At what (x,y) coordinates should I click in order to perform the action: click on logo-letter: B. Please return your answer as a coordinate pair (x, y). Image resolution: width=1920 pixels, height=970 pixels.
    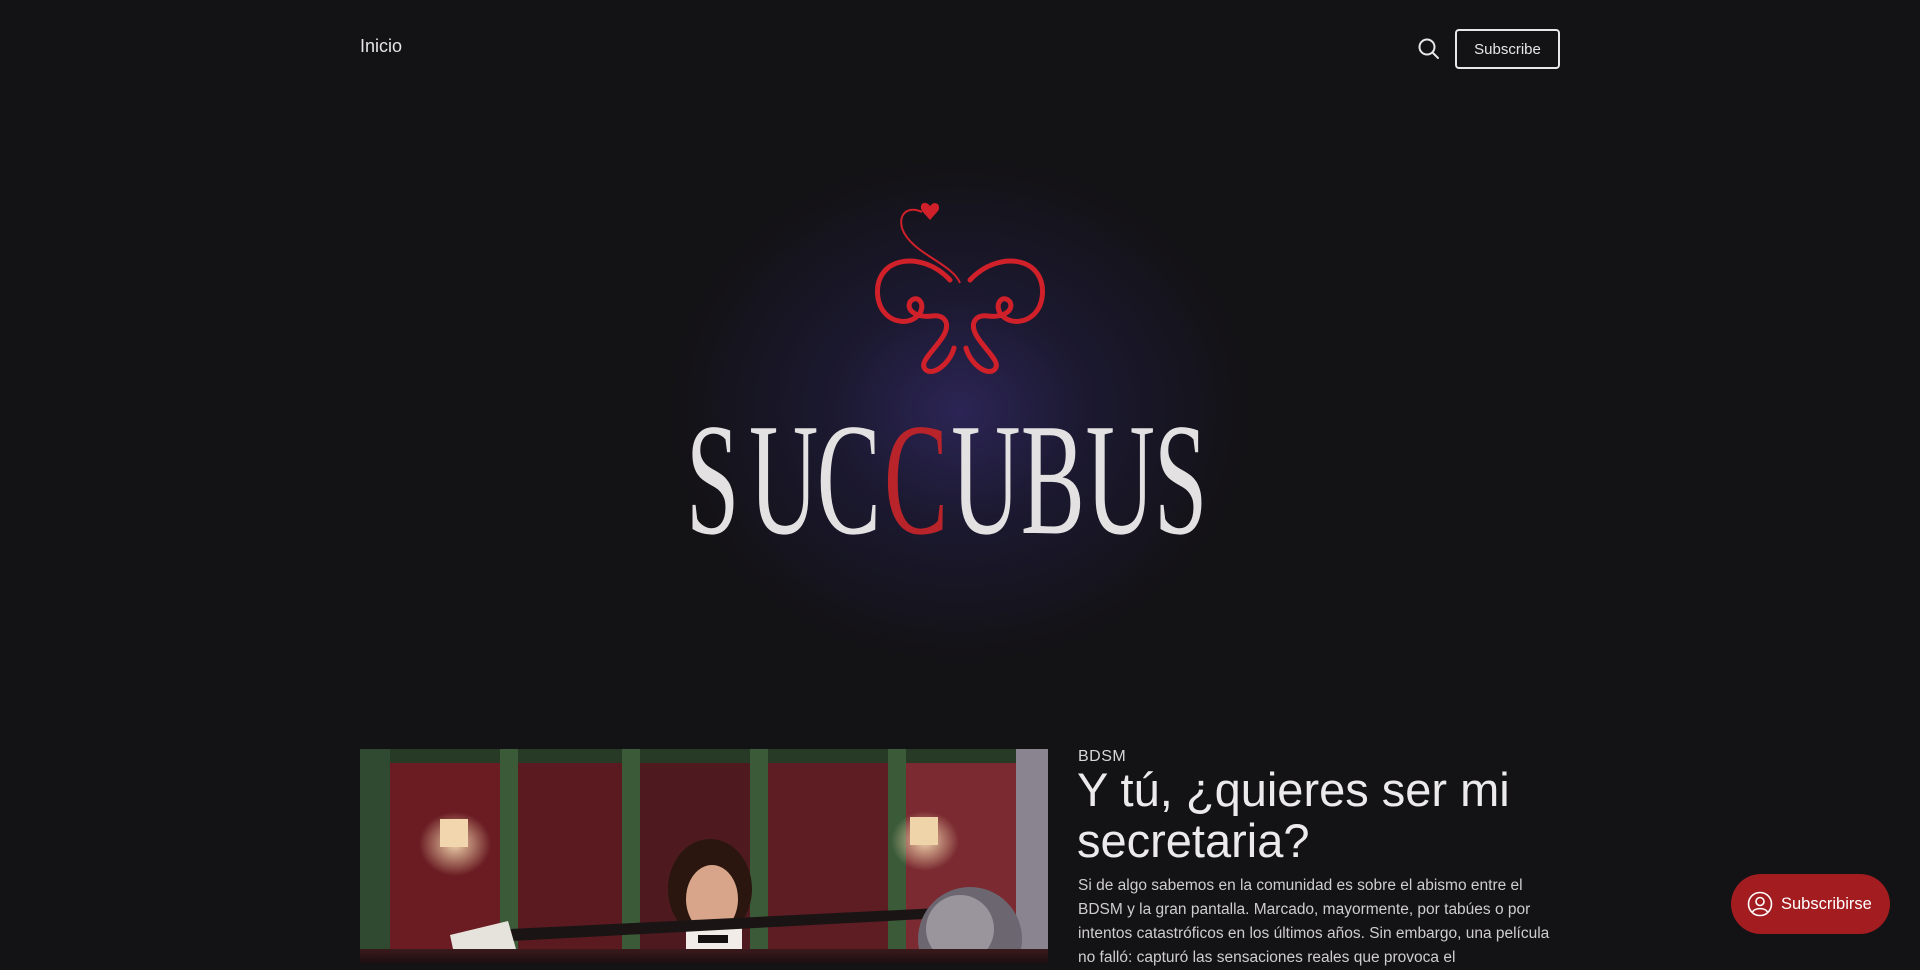
    Looking at the image, I should click on (1053, 470).